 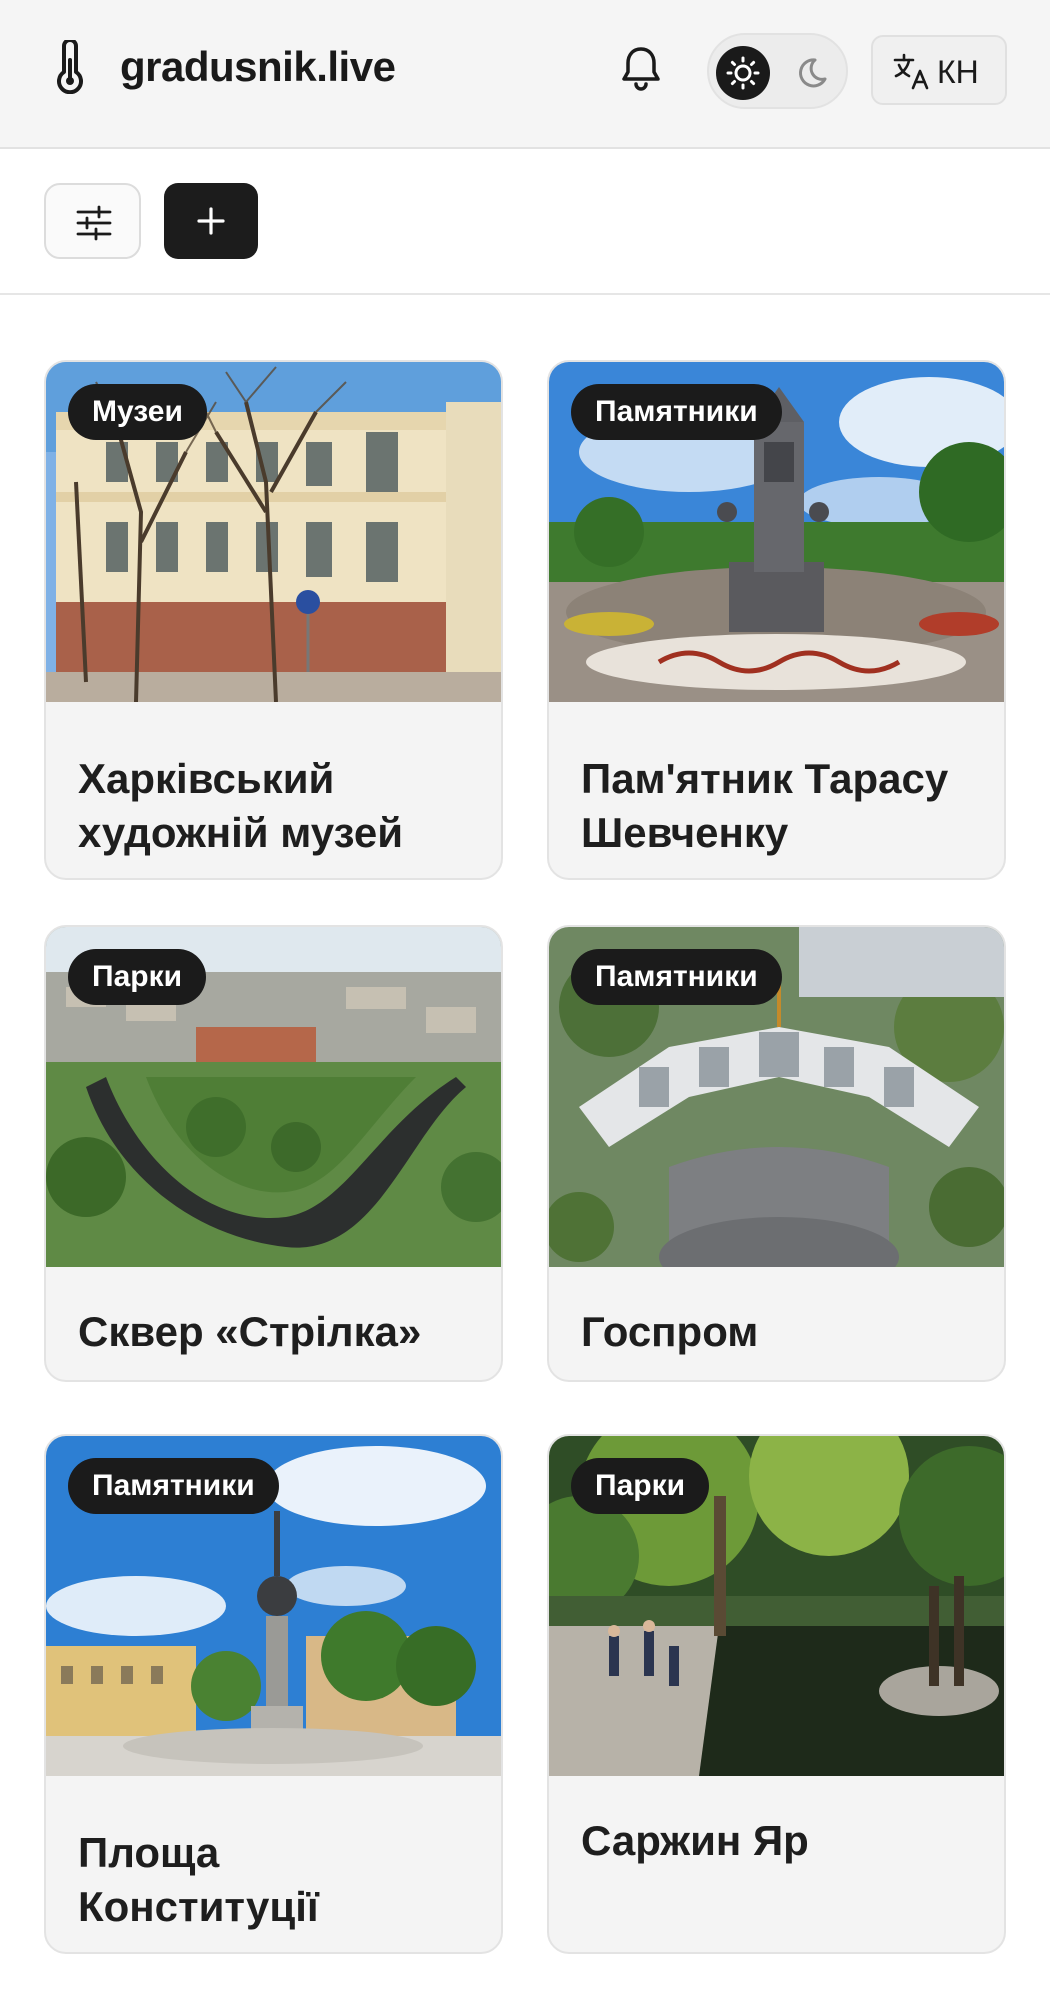 I want to click on place-card: Парки Сквер «Стрілка», so click(x=273, y=1153).